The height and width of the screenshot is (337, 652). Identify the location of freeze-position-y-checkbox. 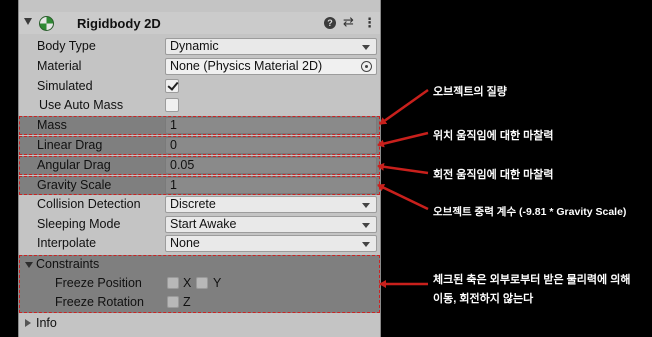
(202, 283).